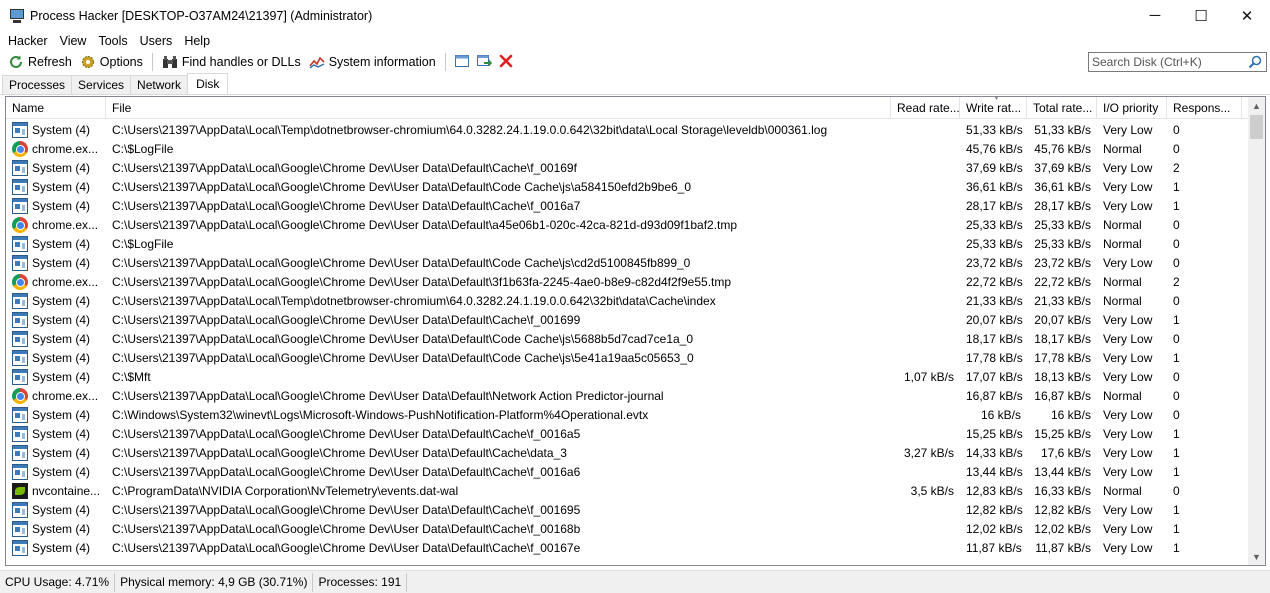 Image resolution: width=1270 pixels, height=593 pixels. I want to click on write-rate: 23,72 kB/s, so click(994, 262).